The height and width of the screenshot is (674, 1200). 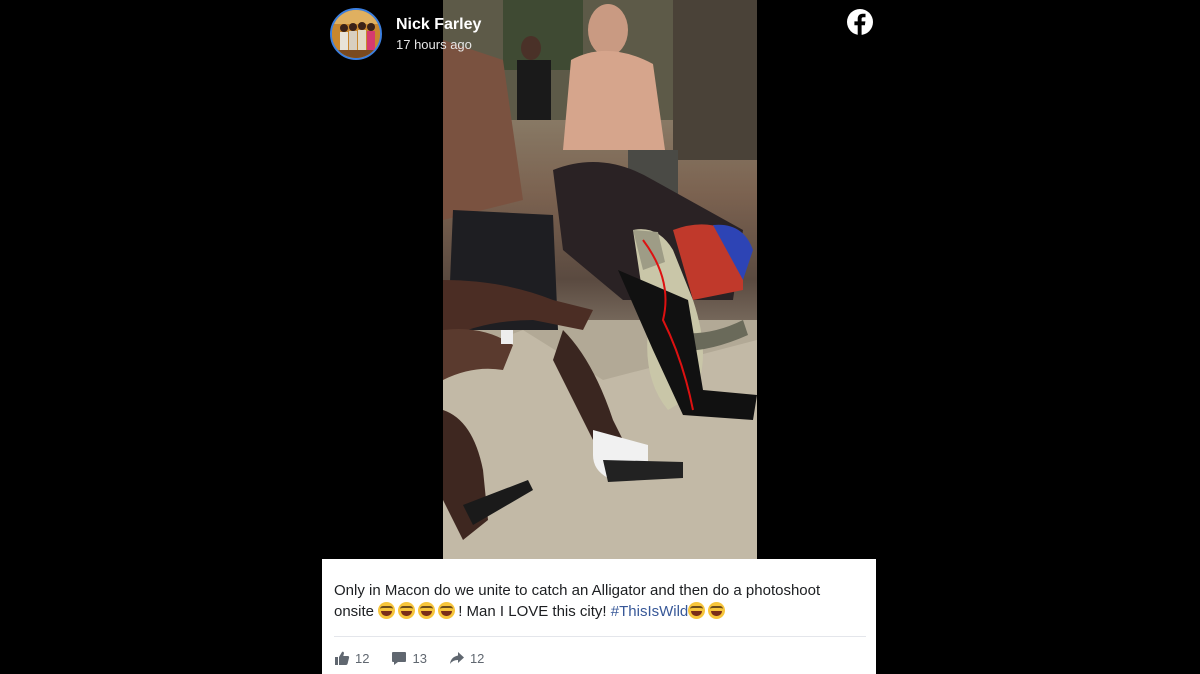 I want to click on facebook-icon, so click(x=860, y=22).